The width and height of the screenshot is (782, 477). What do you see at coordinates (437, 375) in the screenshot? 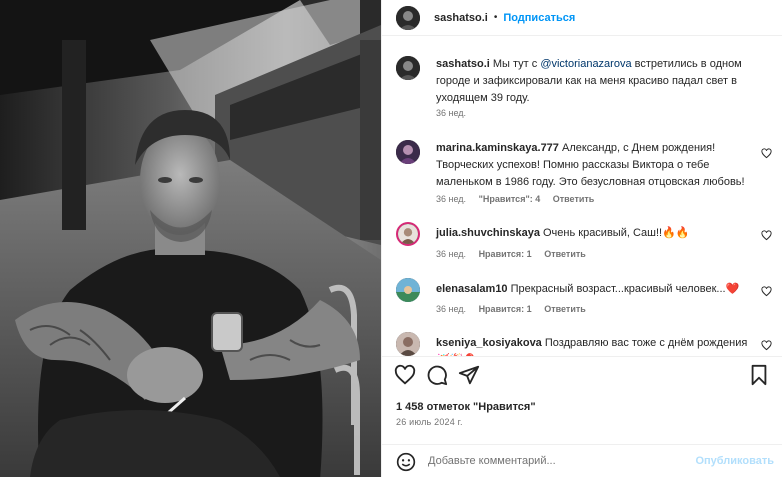
I see `comment-icon` at bounding box center [437, 375].